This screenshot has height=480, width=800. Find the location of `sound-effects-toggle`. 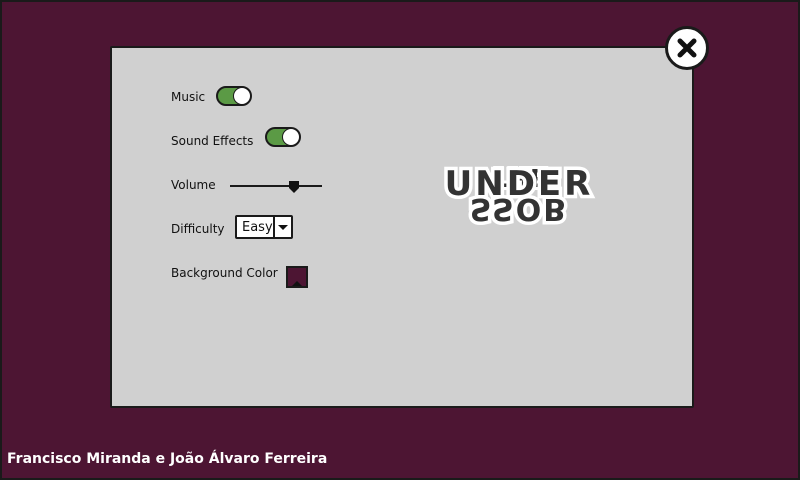

sound-effects-toggle is located at coordinates (283, 137).